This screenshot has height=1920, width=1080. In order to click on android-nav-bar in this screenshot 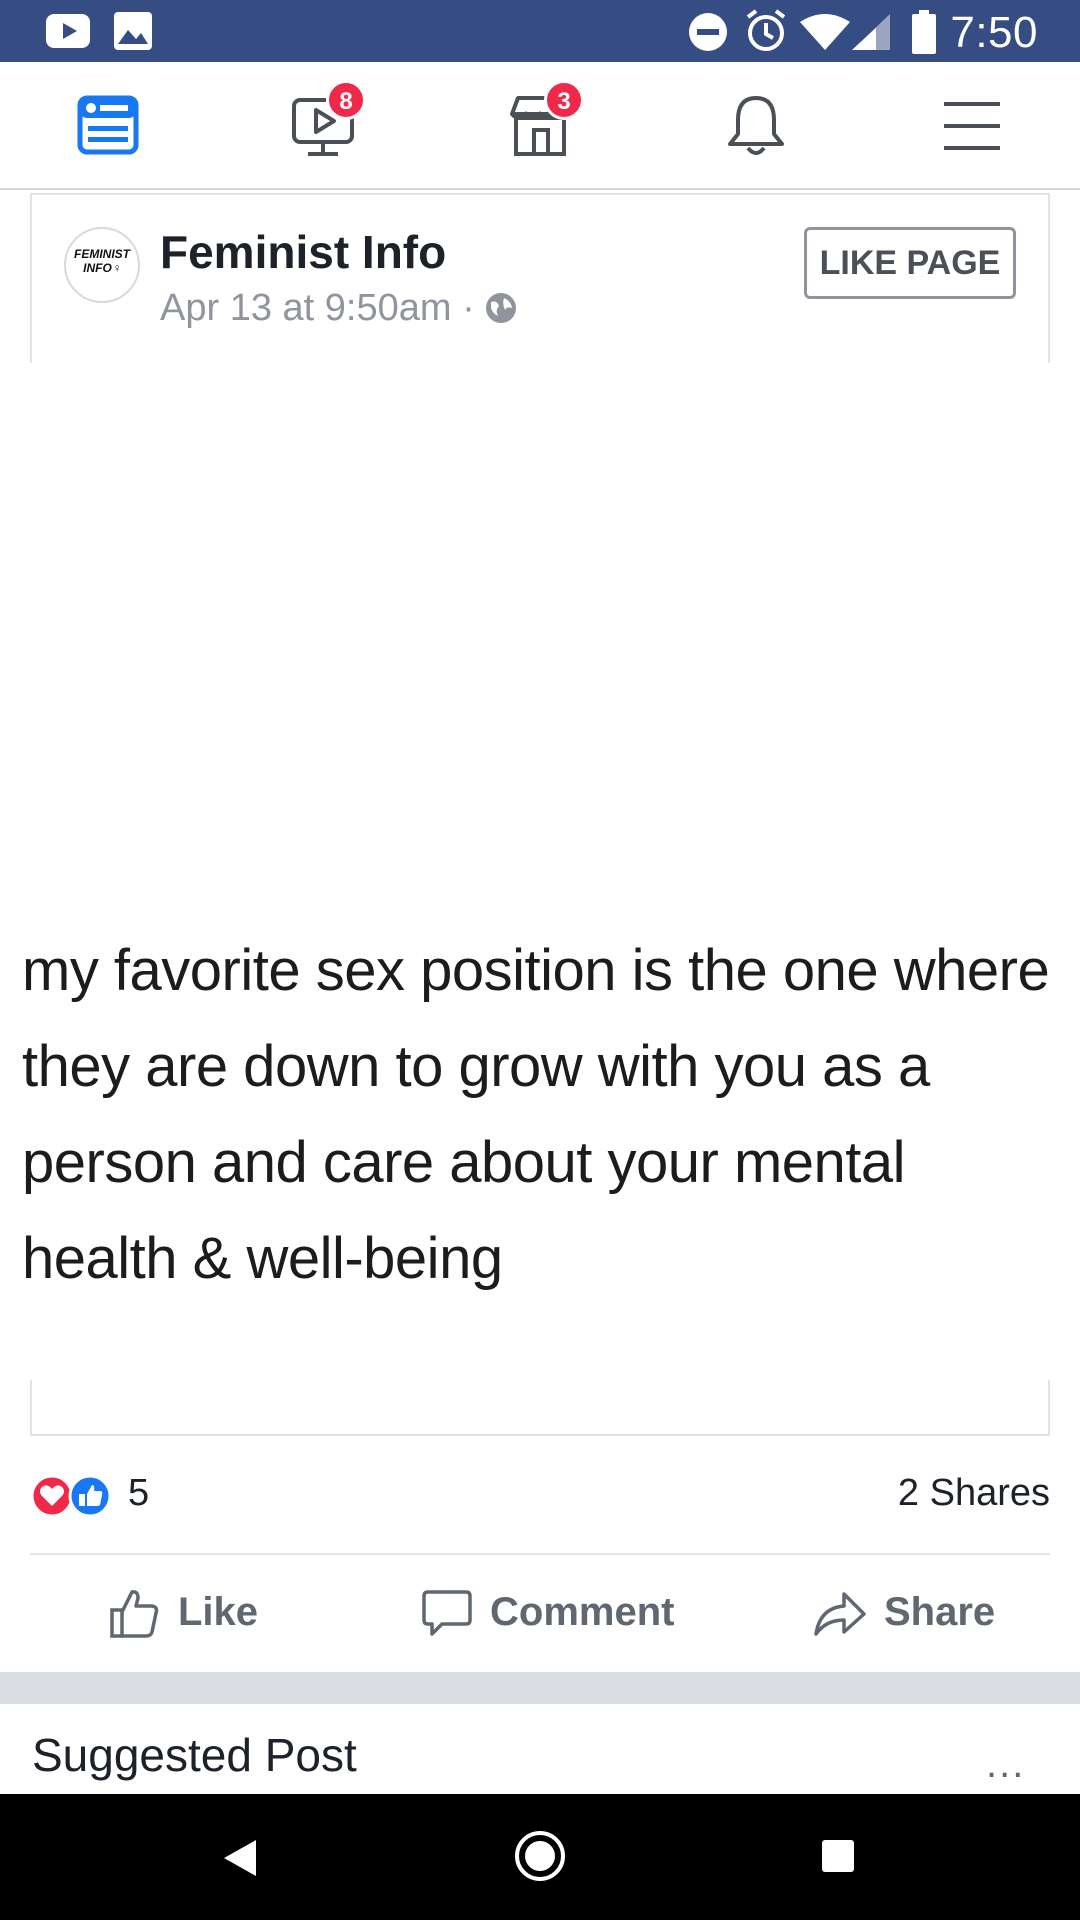, I will do `click(540, 1857)`.